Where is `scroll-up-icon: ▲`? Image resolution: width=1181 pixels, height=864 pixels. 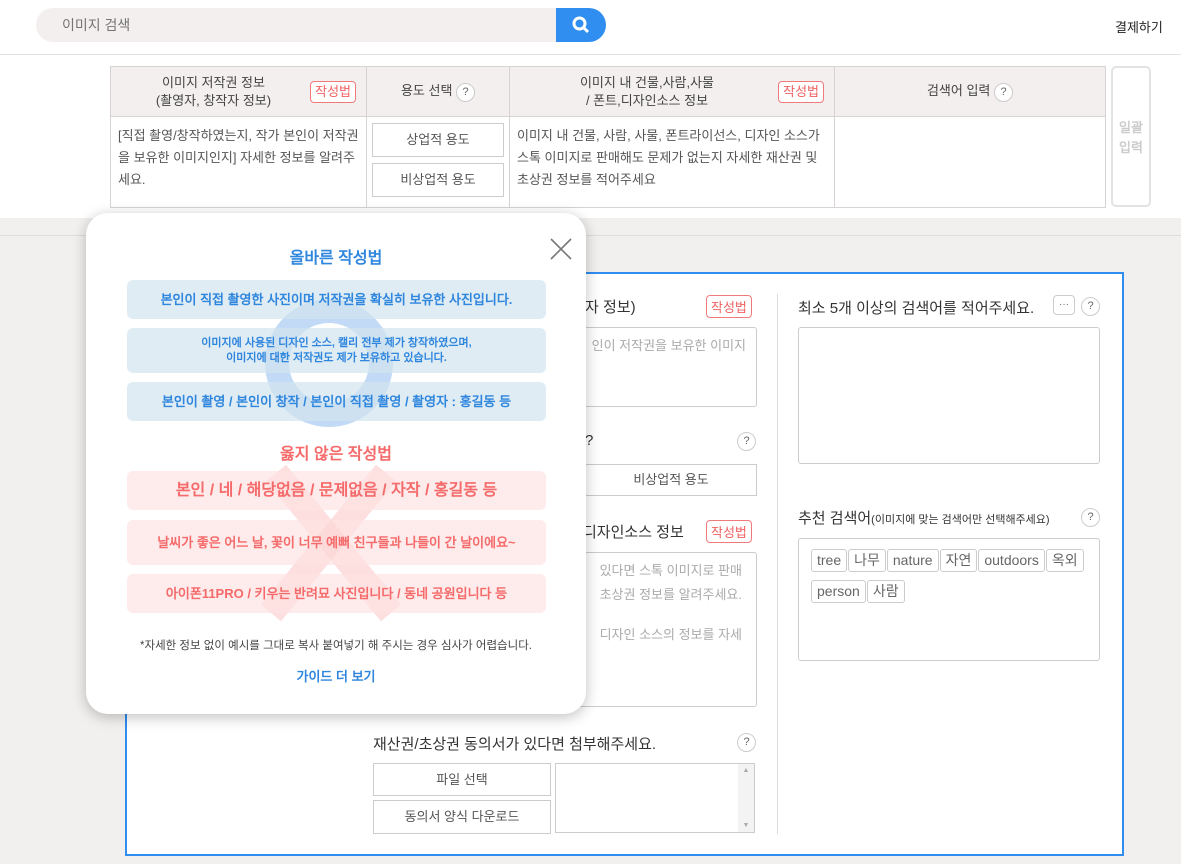 scroll-up-icon: ▲ is located at coordinates (746, 770).